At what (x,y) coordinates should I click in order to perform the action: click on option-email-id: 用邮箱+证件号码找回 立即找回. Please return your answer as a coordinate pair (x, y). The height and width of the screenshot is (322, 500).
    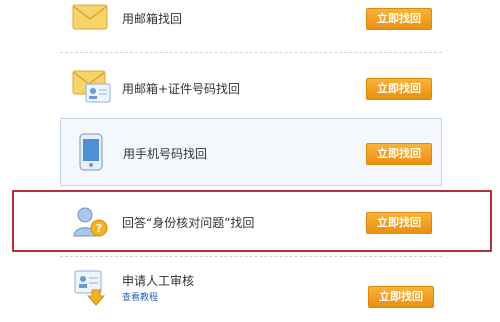
    Looking at the image, I should click on (251, 88).